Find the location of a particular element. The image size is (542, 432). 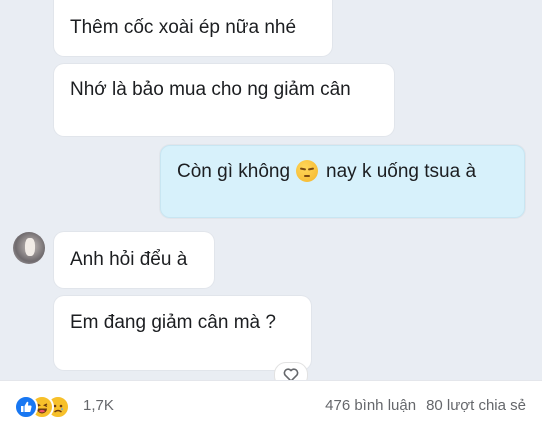

shares-count-link: 80 lượt chia sẻ is located at coordinates (476, 405).